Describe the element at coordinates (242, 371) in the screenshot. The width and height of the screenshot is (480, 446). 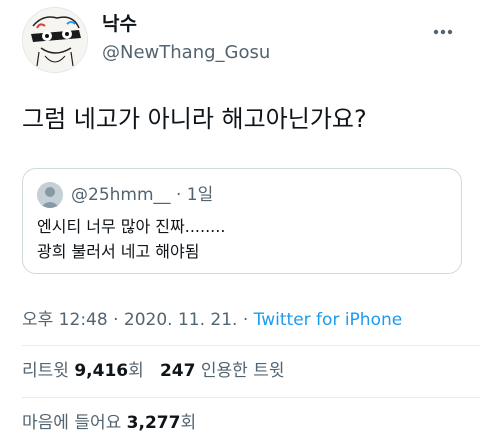
I see `quote-label: 인용한 트윗` at that location.